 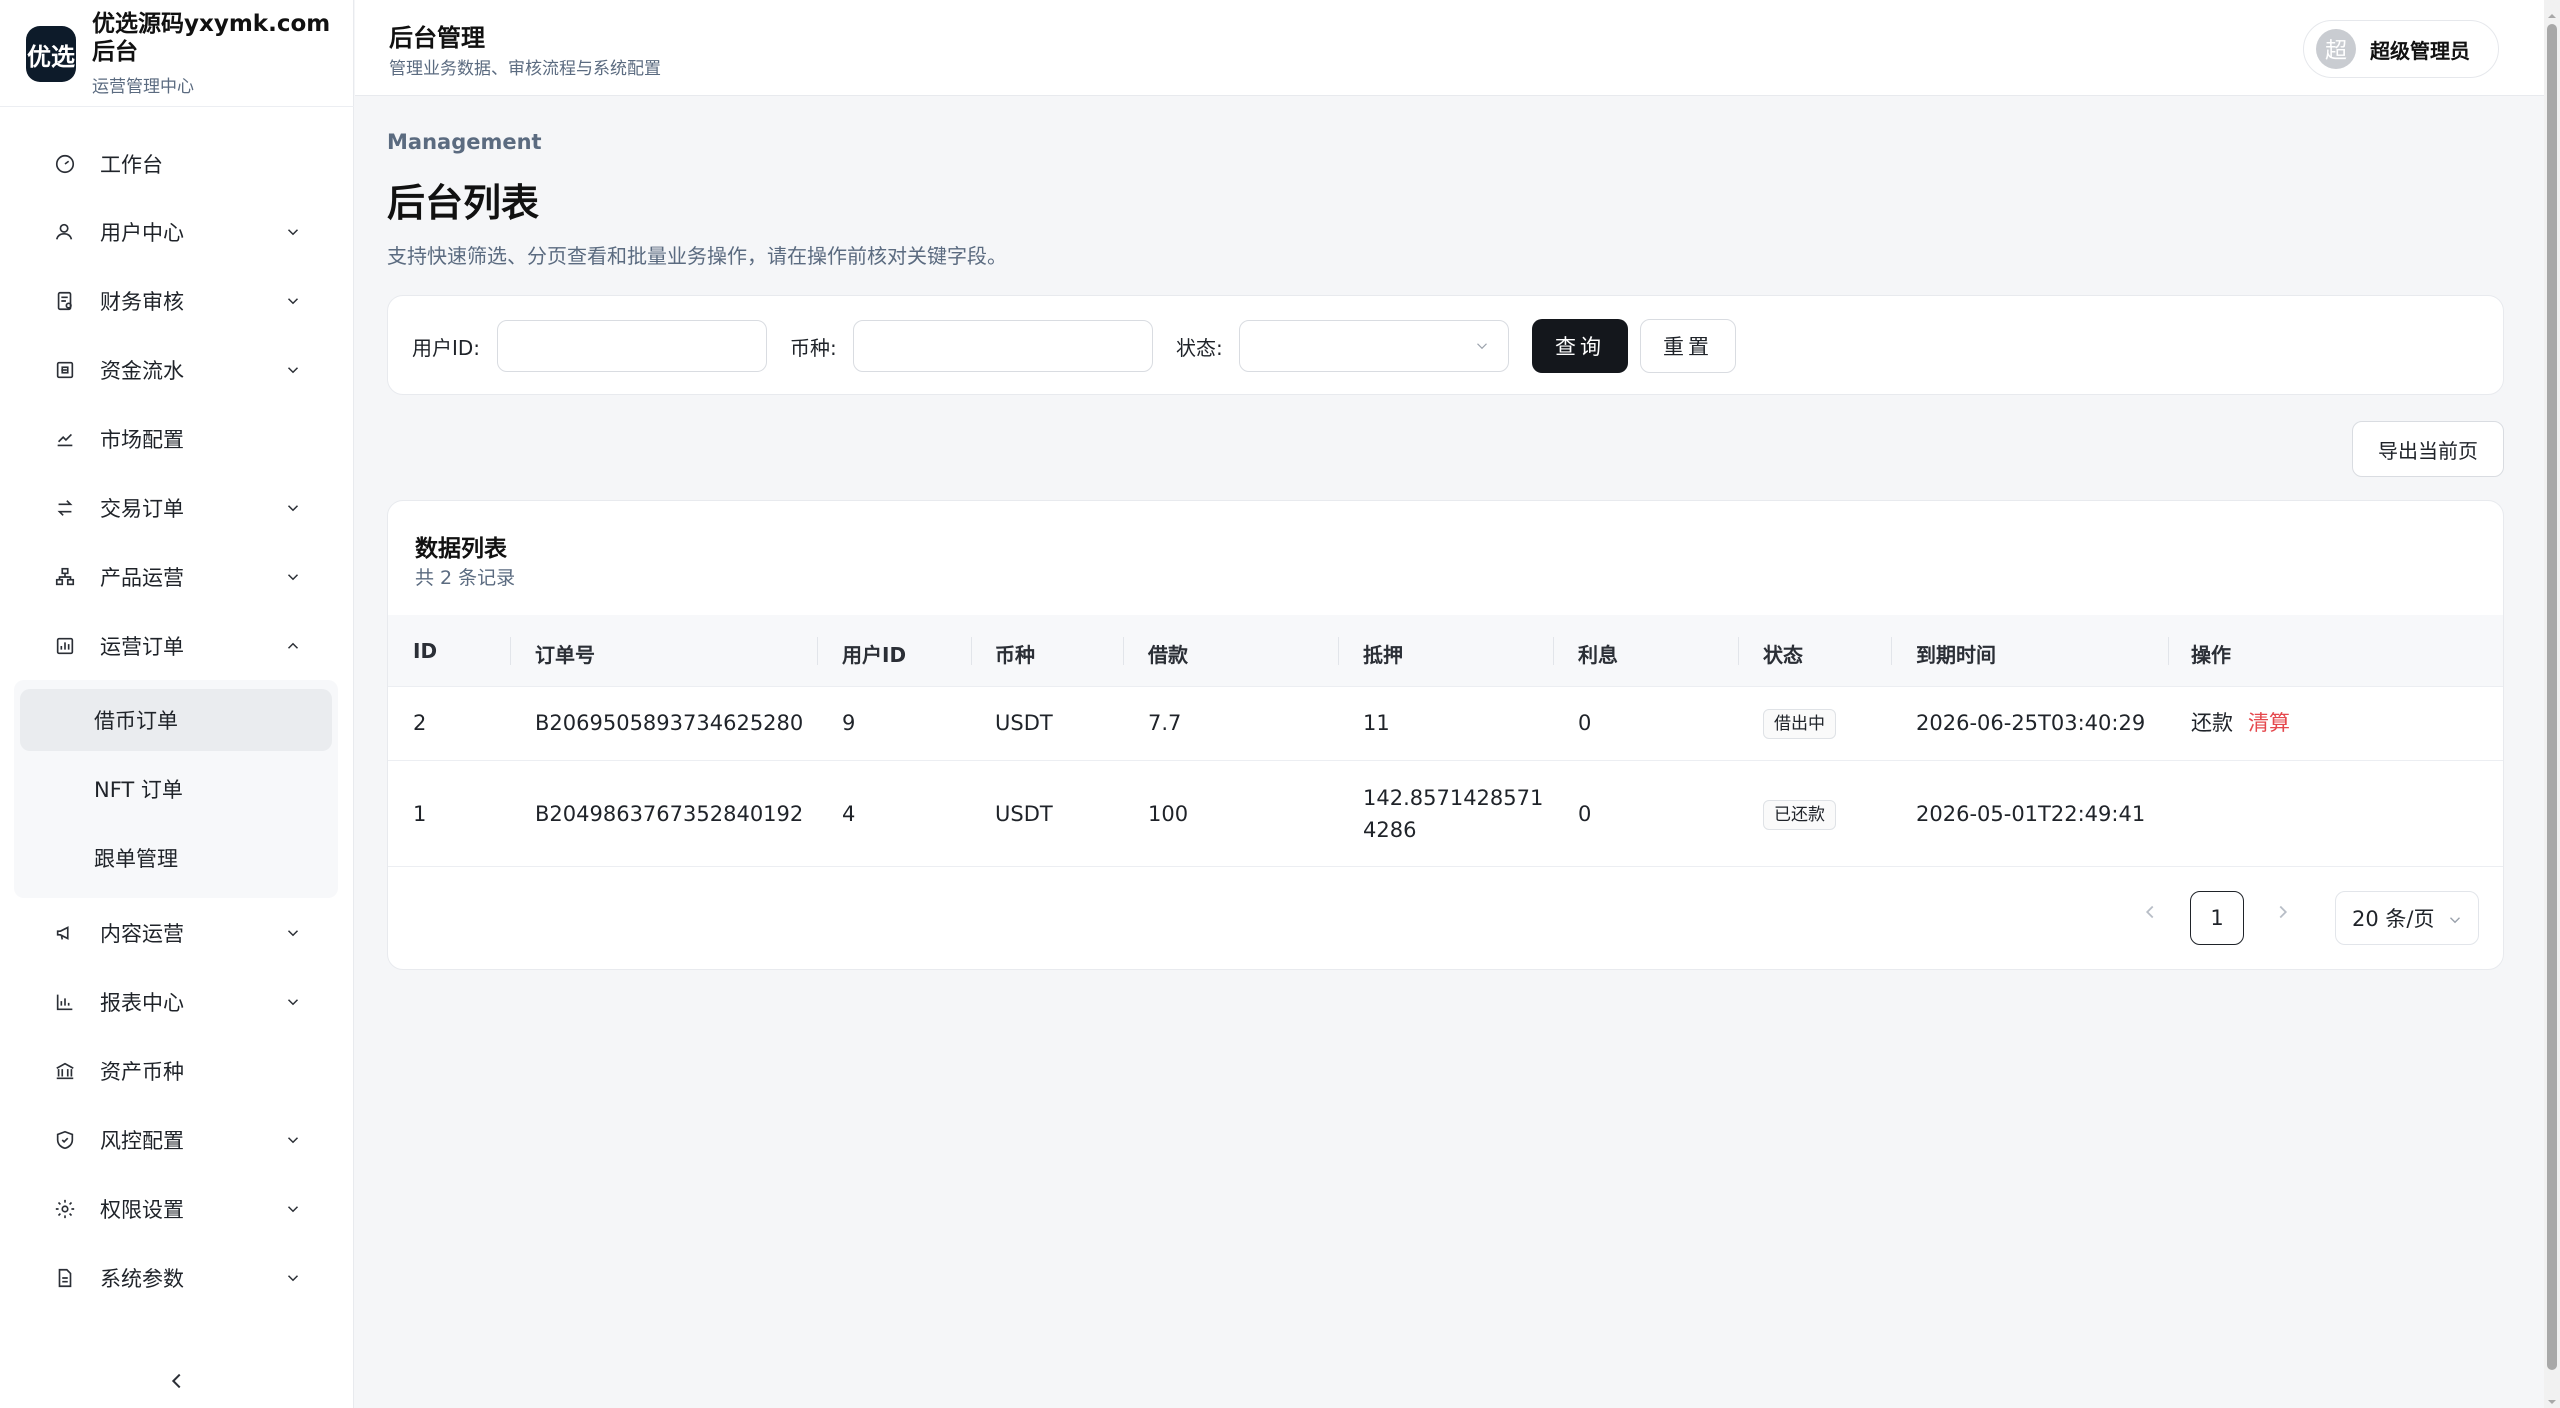 I want to click on export-page-button: 导出当前页, so click(x=2428, y=449).